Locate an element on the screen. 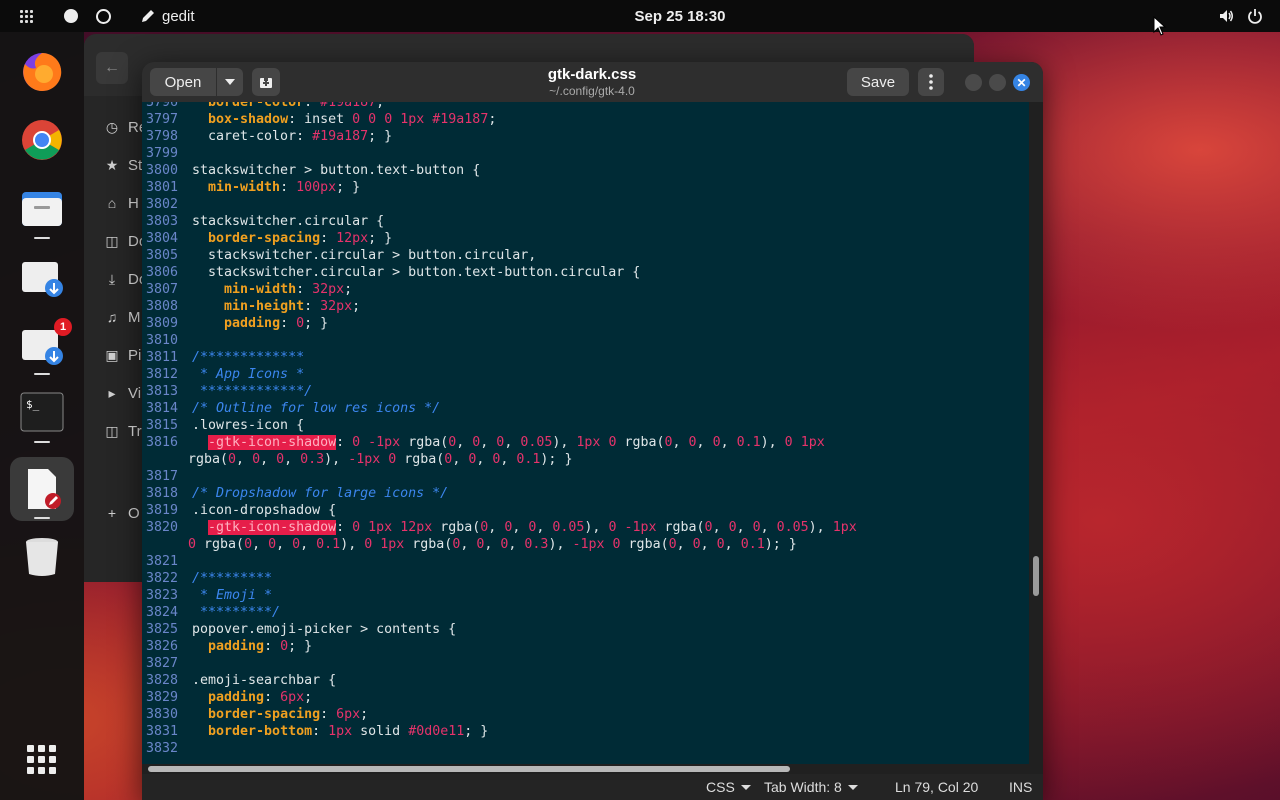  sidebar-item-home: ⌂ H is located at coordinates (121, 203).